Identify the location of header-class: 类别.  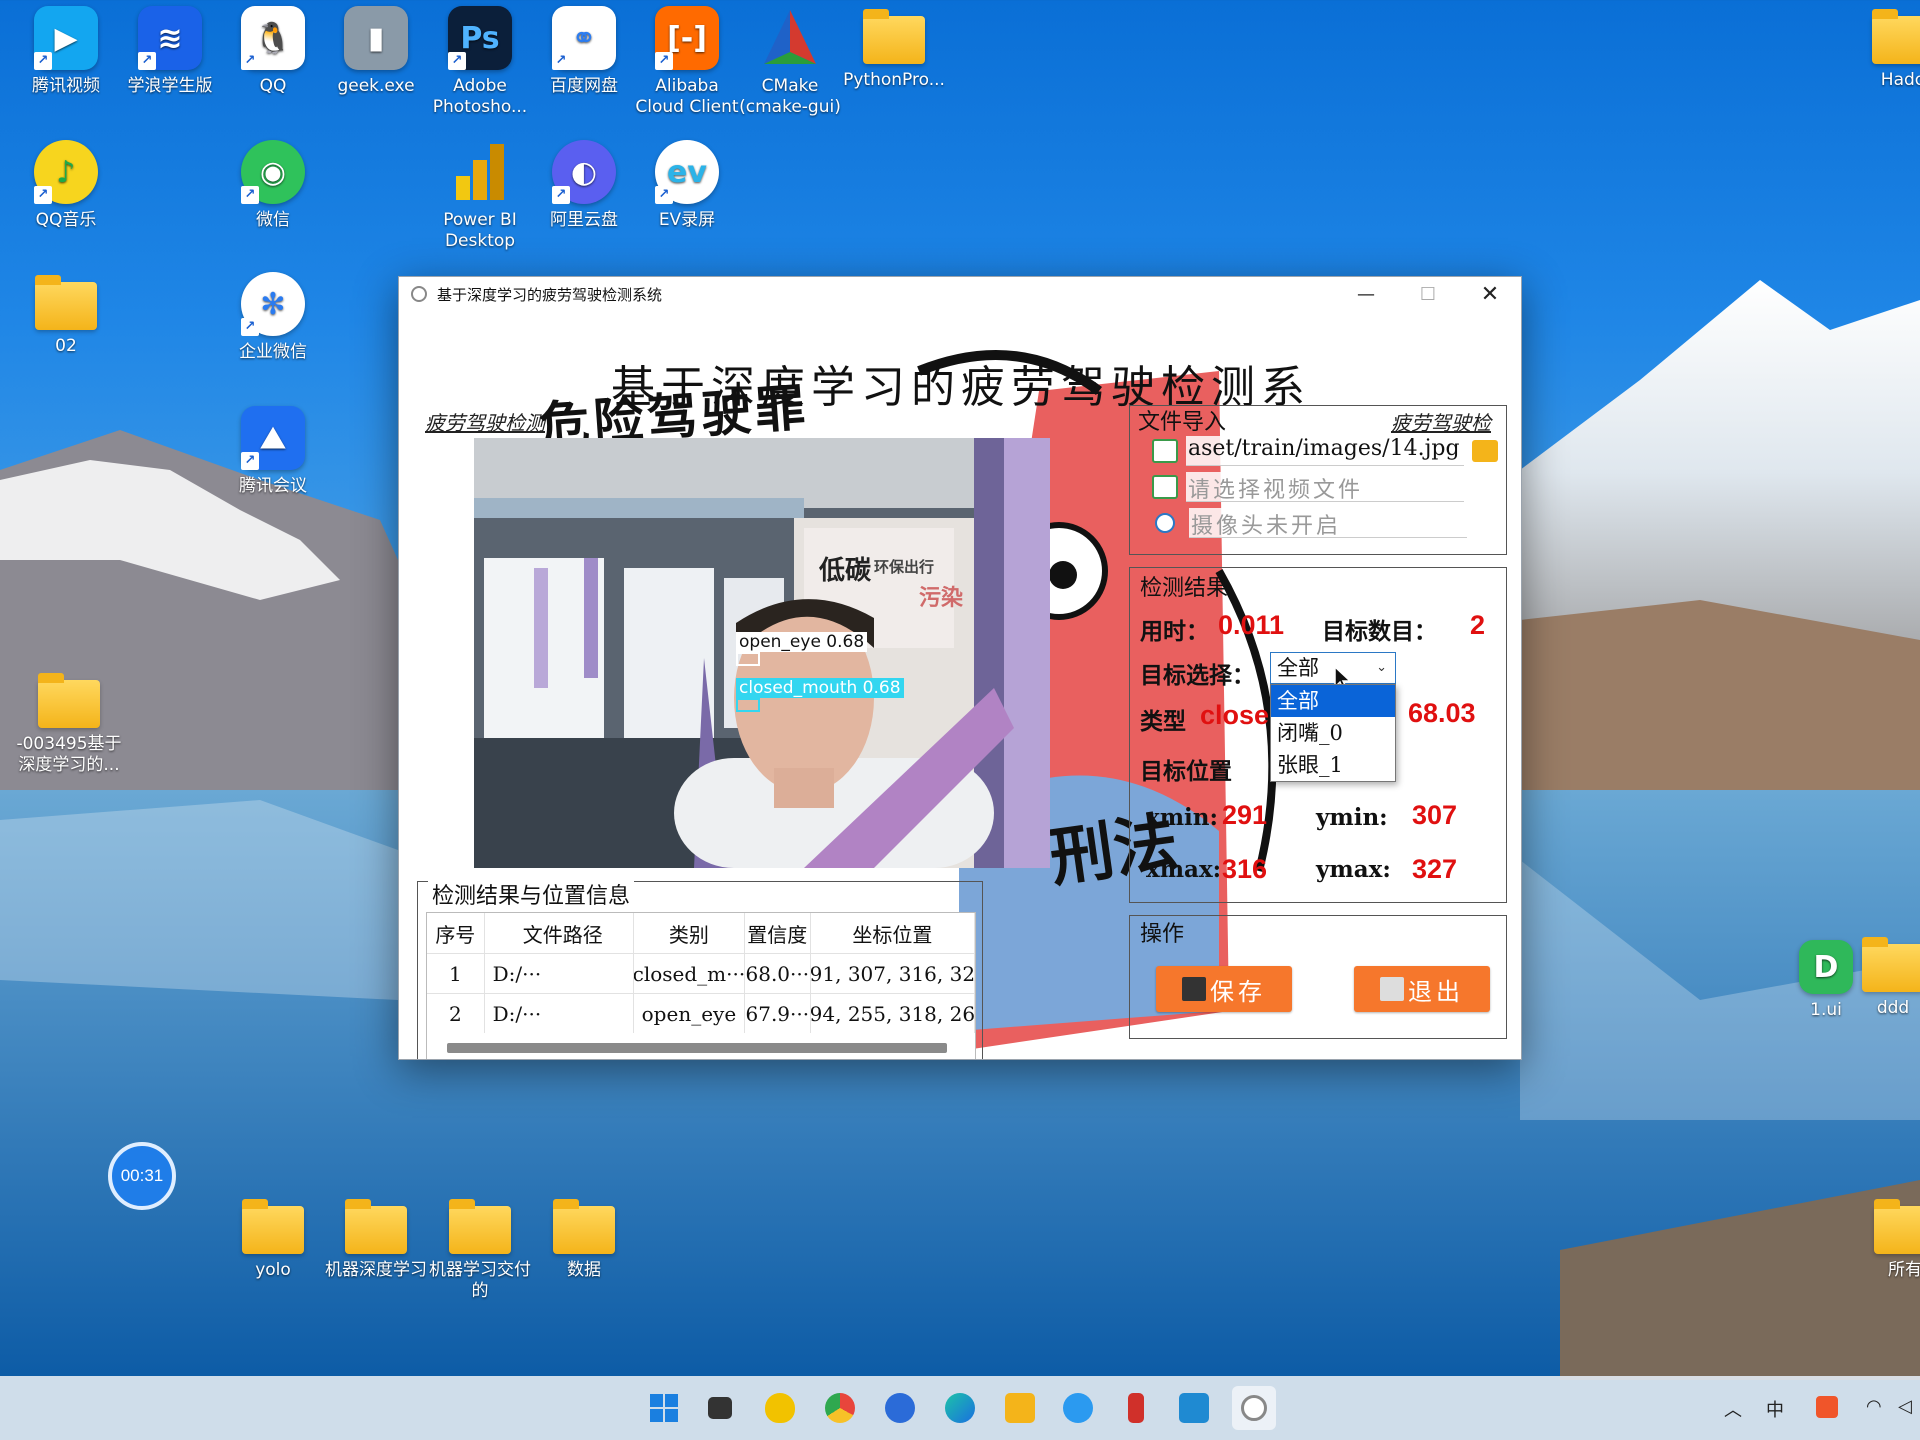
(689, 933).